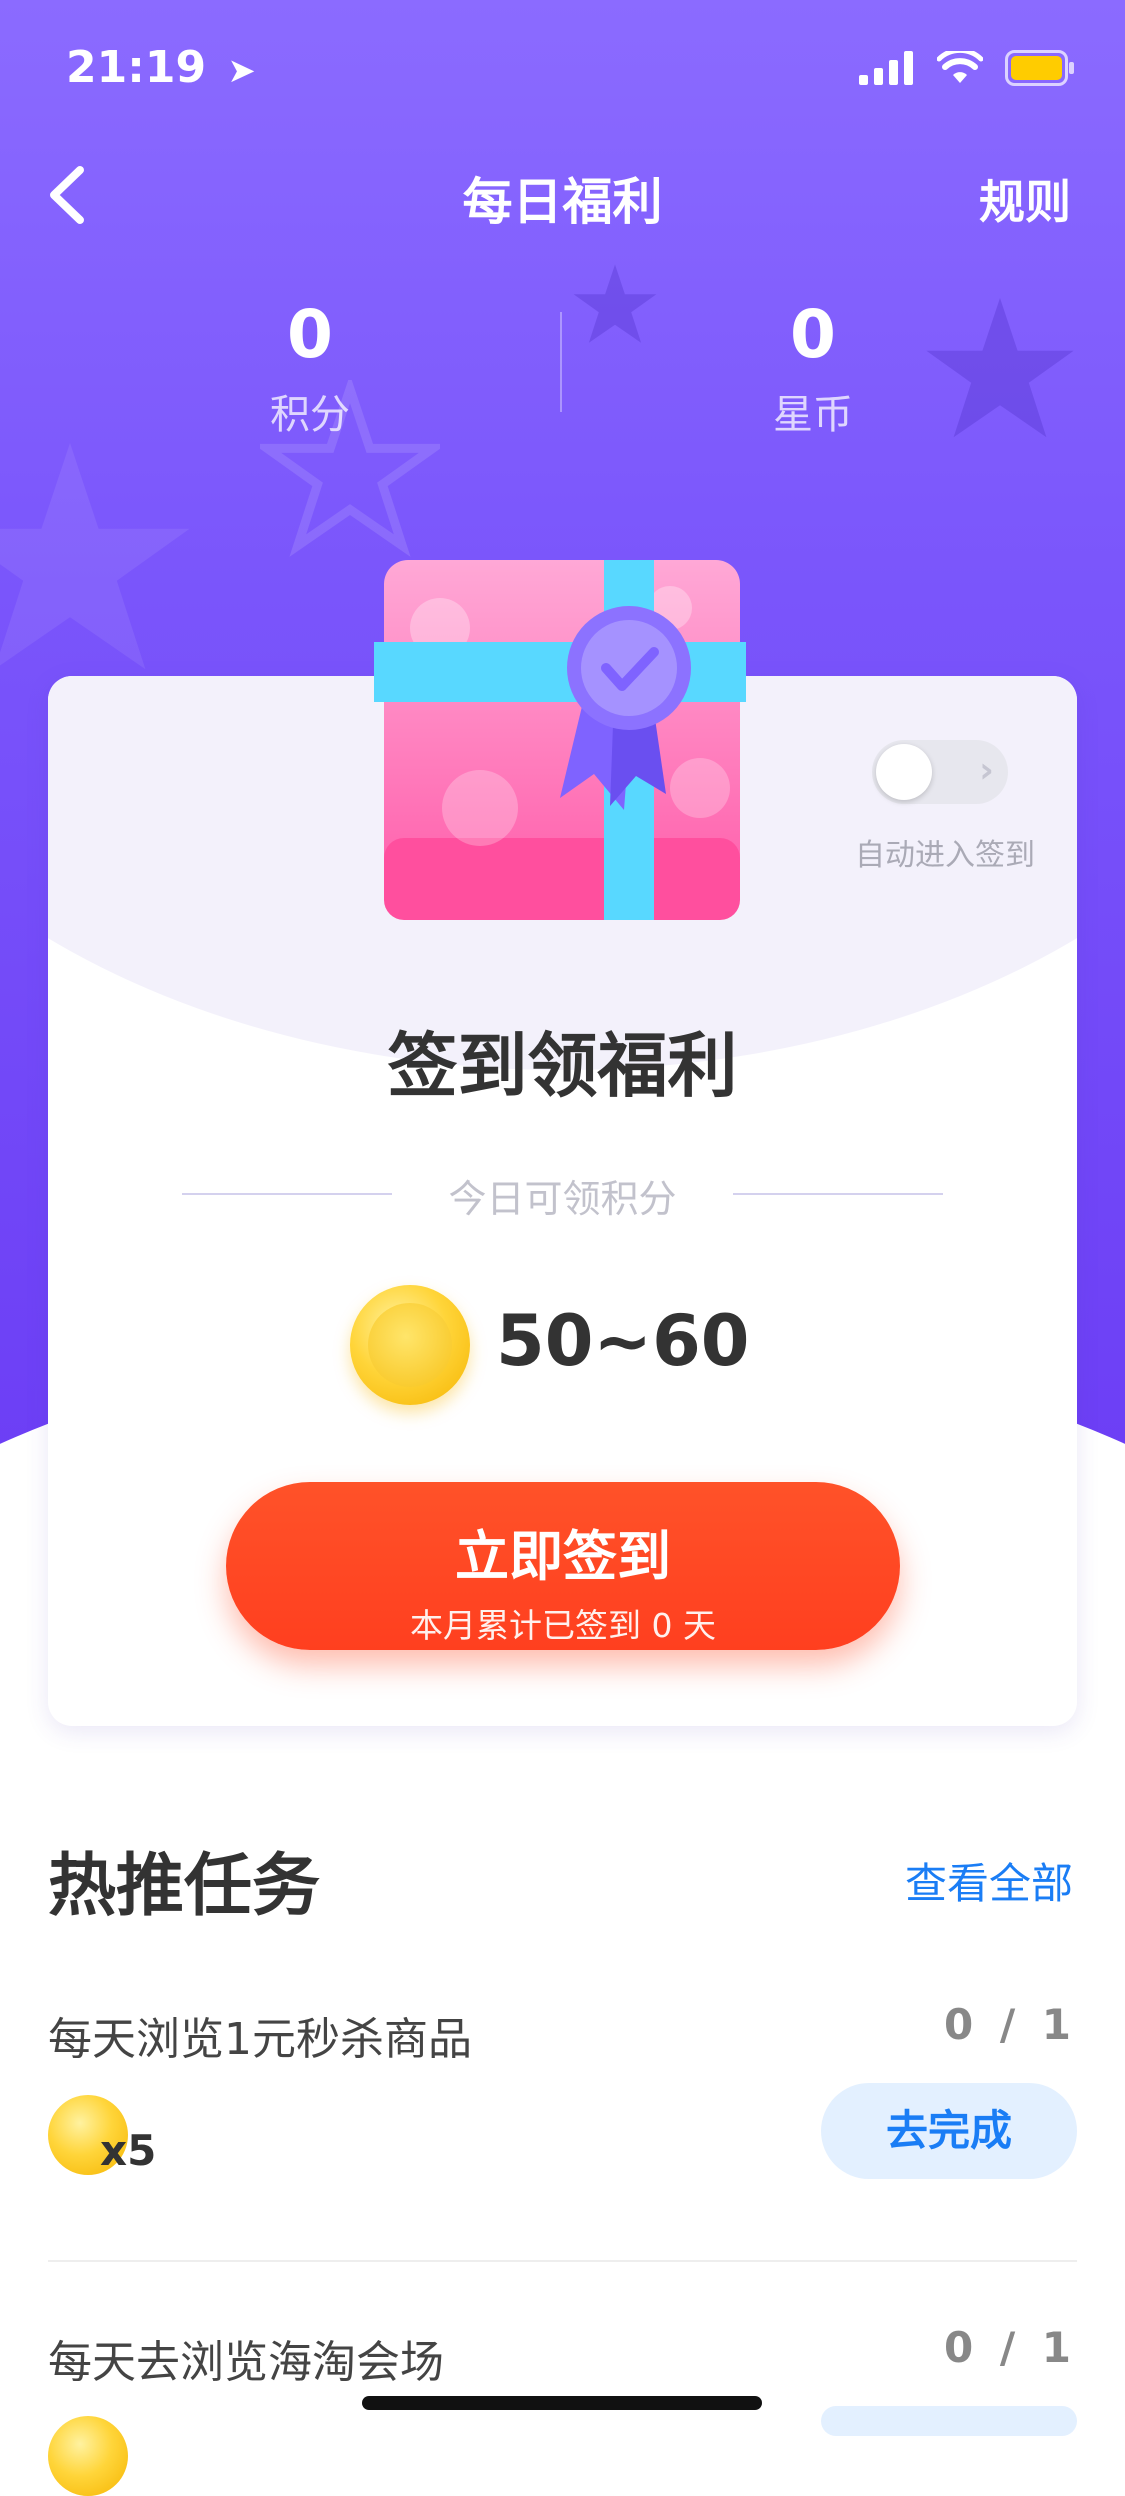 The image size is (1125, 2496). I want to click on stat-points: 0 积分, so click(310, 371).